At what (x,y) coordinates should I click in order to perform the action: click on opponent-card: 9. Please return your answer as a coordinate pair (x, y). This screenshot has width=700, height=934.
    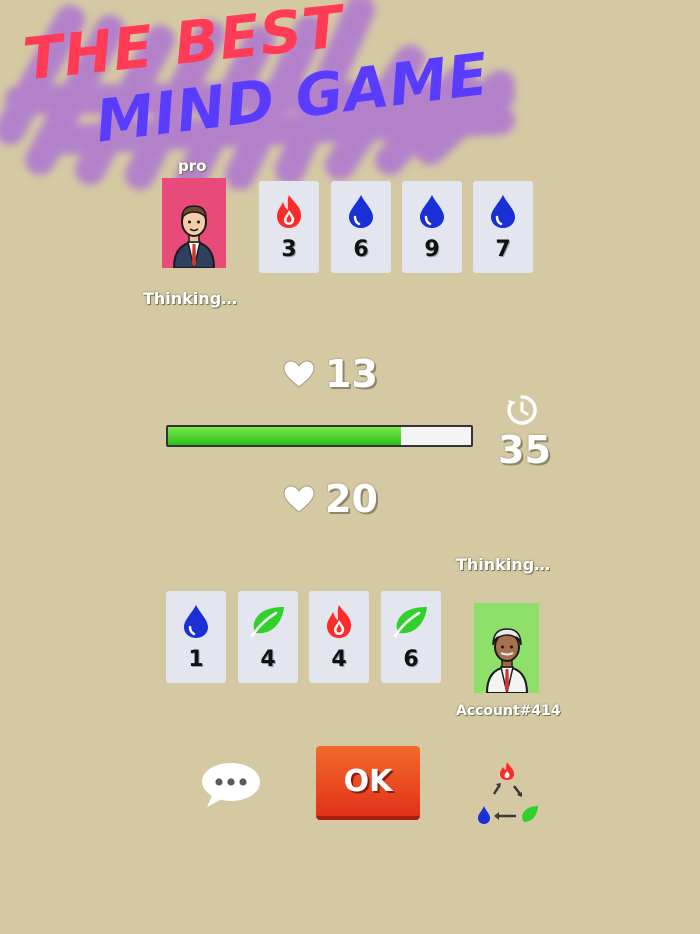
    Looking at the image, I should click on (432, 227).